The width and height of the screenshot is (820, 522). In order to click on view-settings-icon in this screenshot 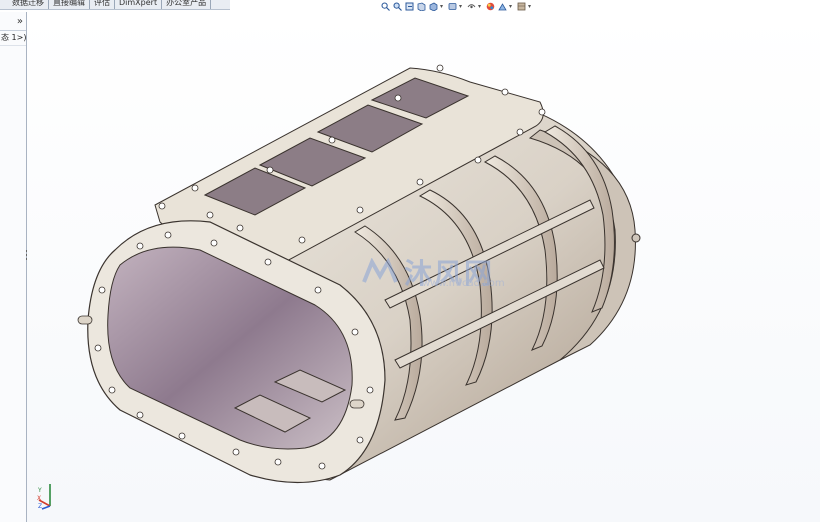, I will do `click(521, 6)`.